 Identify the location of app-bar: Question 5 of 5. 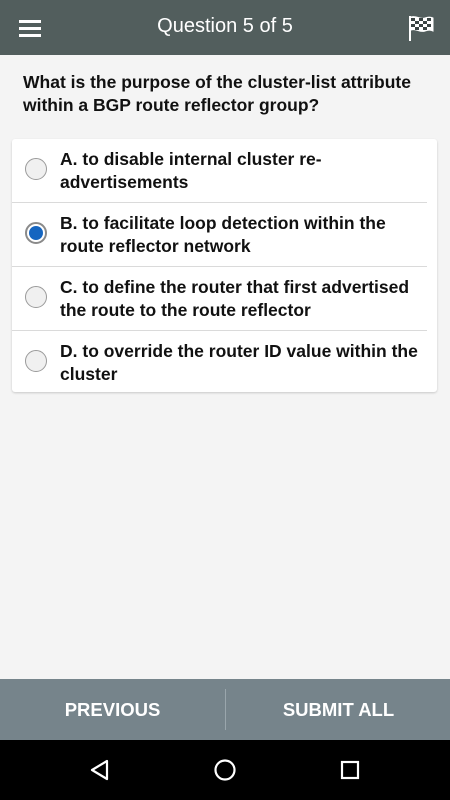
(225, 27).